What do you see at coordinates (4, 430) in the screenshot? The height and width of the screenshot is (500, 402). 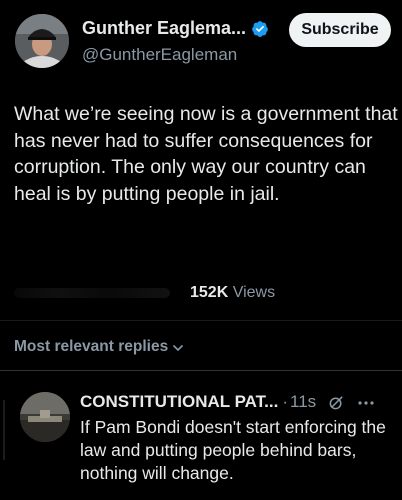 I see `thread-line` at bounding box center [4, 430].